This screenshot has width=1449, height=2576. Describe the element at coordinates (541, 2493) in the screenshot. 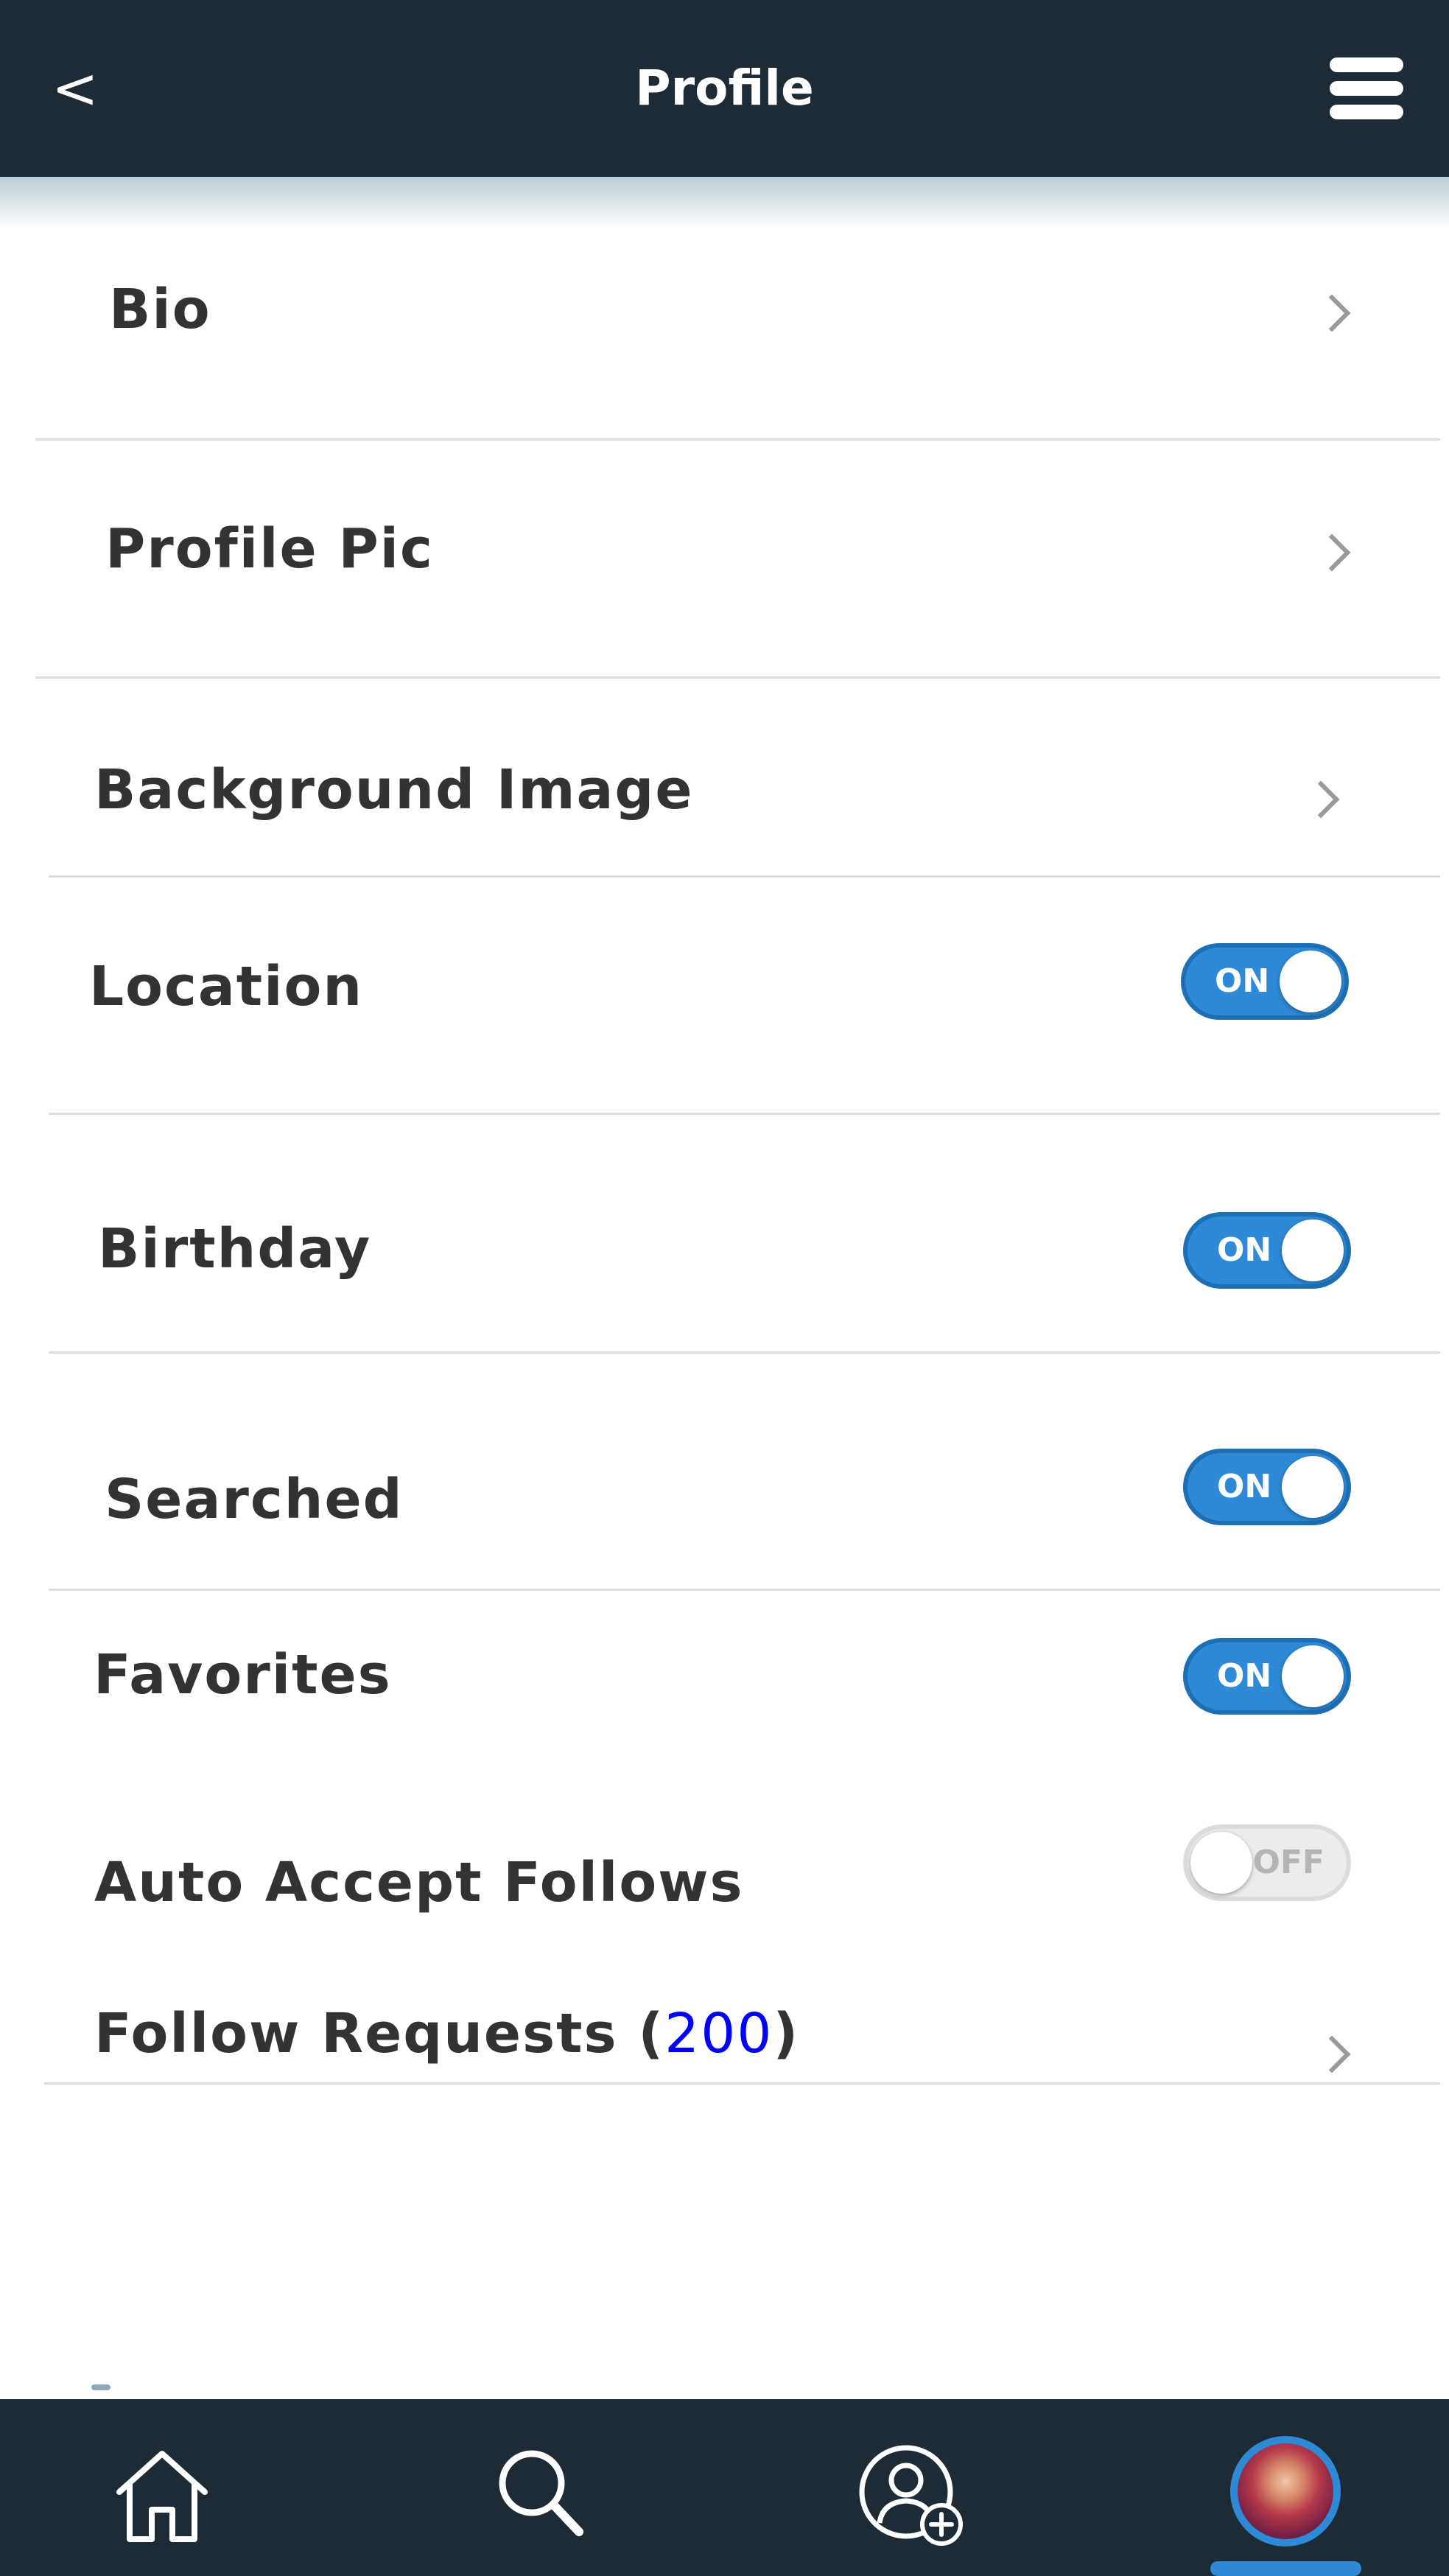

I see `search-icon` at that location.